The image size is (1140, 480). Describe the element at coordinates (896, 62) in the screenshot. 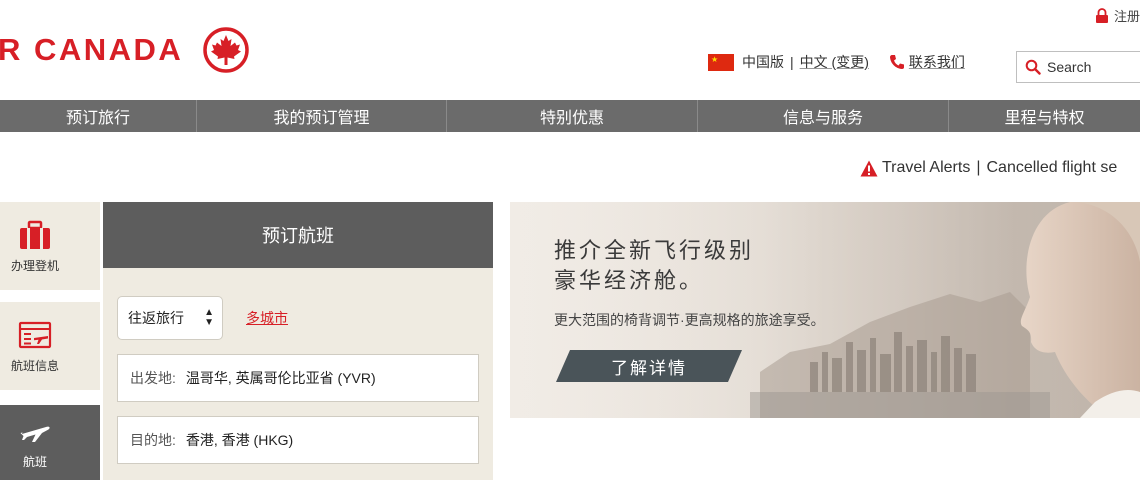

I see `phone-icon` at that location.